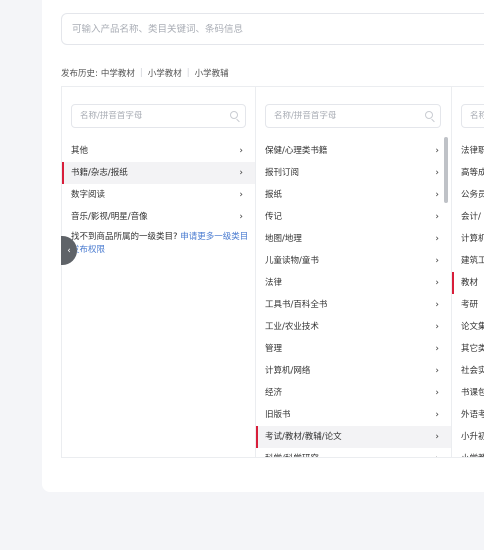 Image resolution: width=484 pixels, height=550 pixels. Describe the element at coordinates (472, 393) in the screenshot. I see `category-item-label: 书课包` at that location.